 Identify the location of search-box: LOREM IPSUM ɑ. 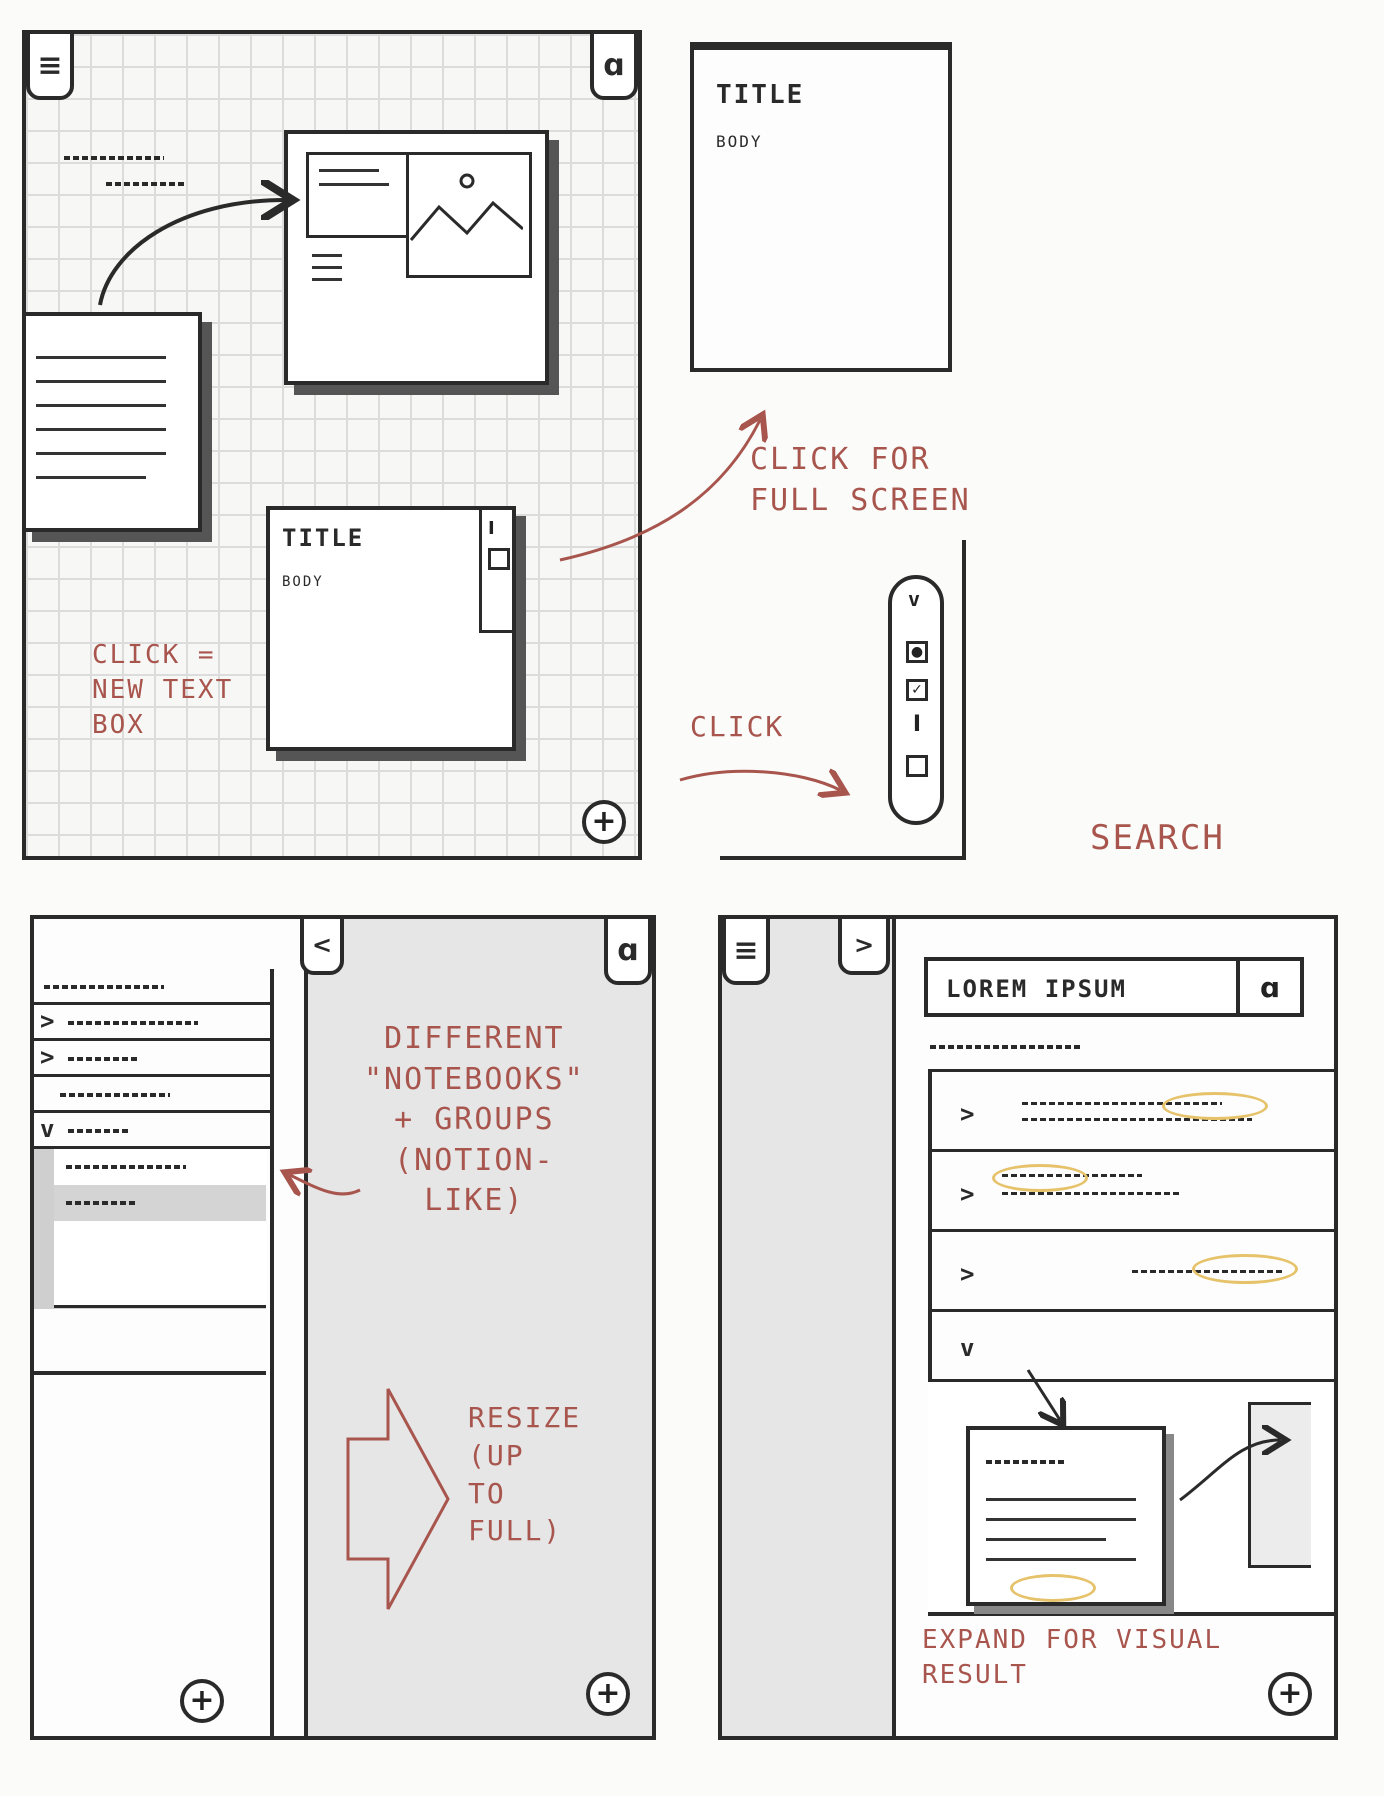
(1114, 987).